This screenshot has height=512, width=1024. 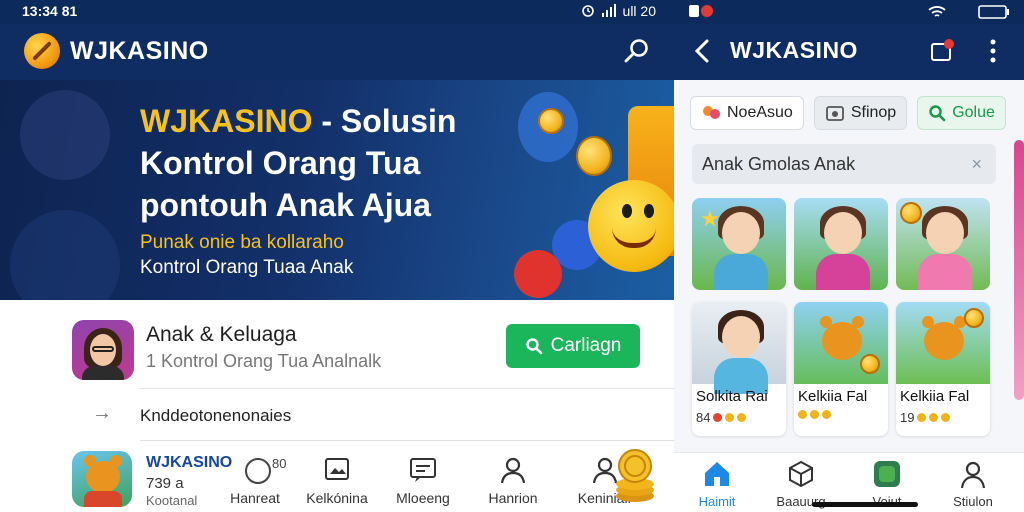 I want to click on nav-label: Hanrion, so click(x=513, y=498).